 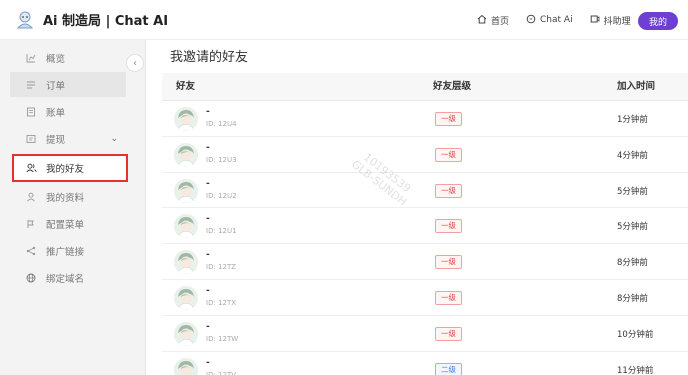 I want to click on sidebar-item-label: 配置菜单, so click(x=65, y=225).